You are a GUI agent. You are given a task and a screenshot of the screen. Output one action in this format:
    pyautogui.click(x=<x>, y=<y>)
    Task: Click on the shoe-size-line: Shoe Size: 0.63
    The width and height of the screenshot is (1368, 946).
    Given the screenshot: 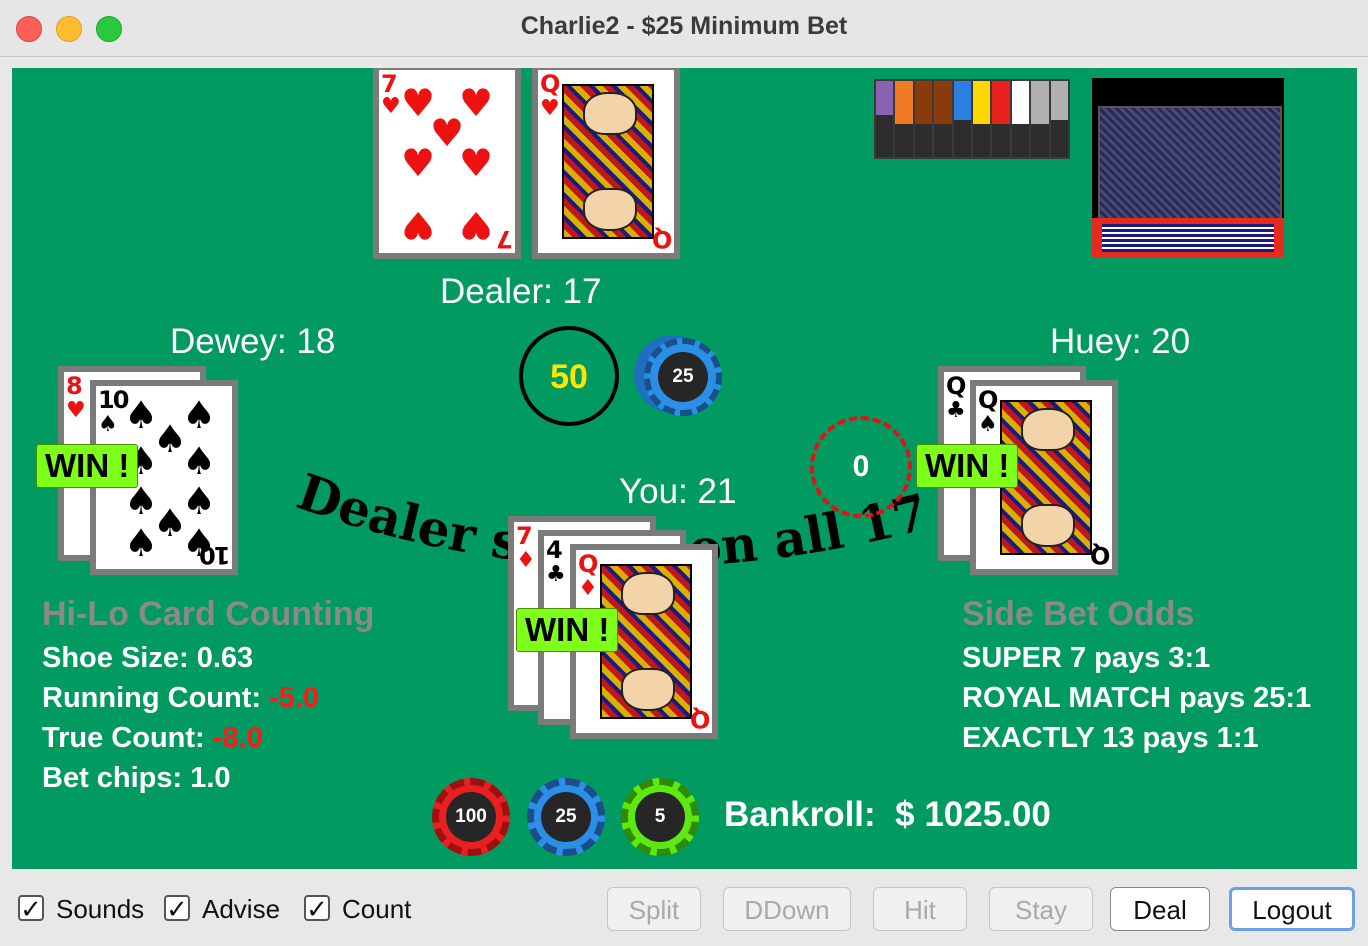 What is the action you would take?
    pyautogui.click(x=147, y=658)
    